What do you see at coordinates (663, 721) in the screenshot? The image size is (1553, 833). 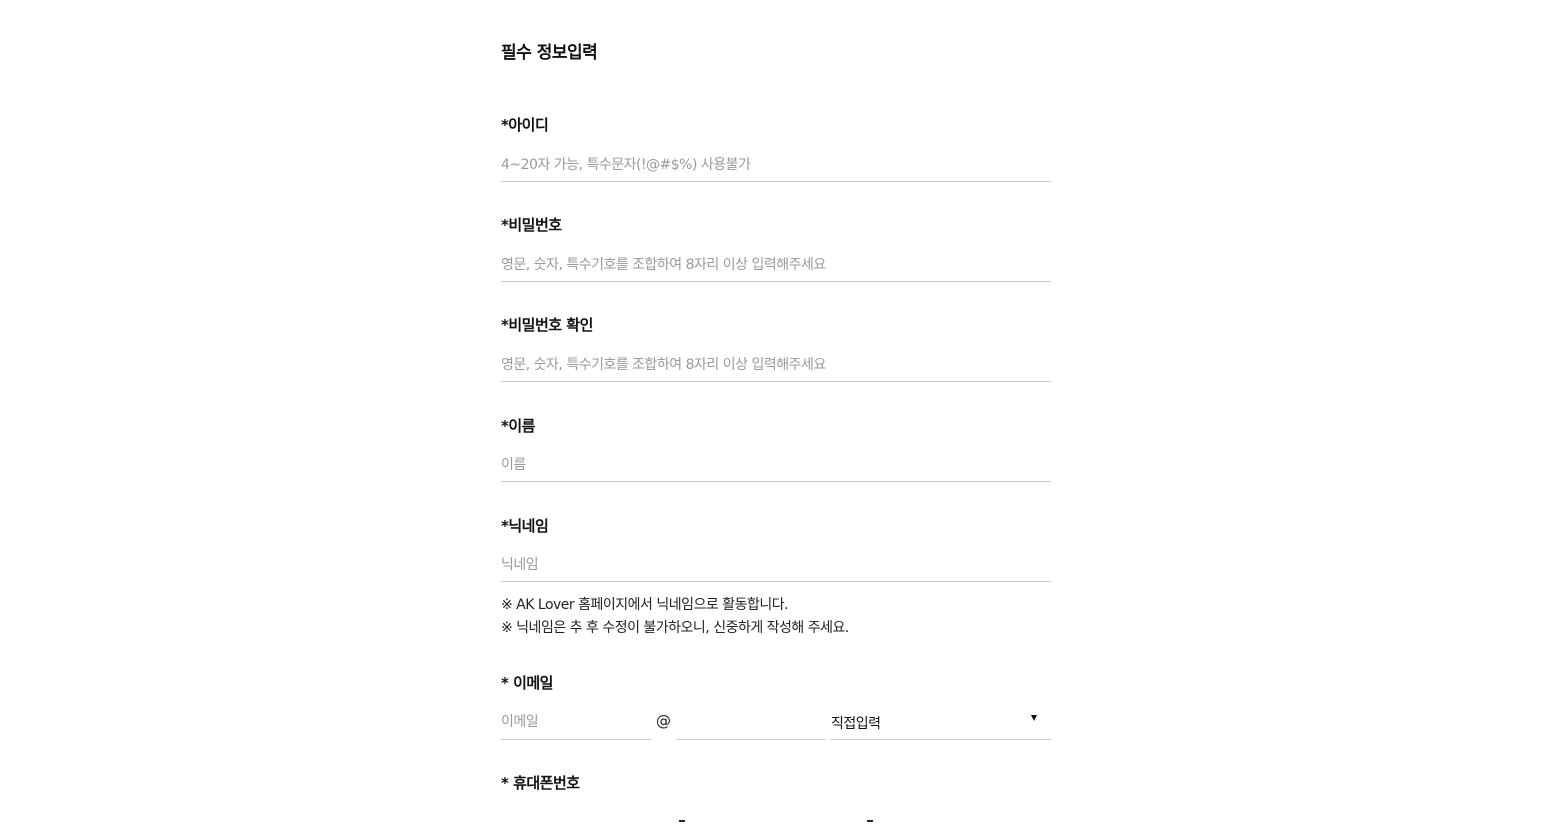 I see `email-at-symbol: @` at bounding box center [663, 721].